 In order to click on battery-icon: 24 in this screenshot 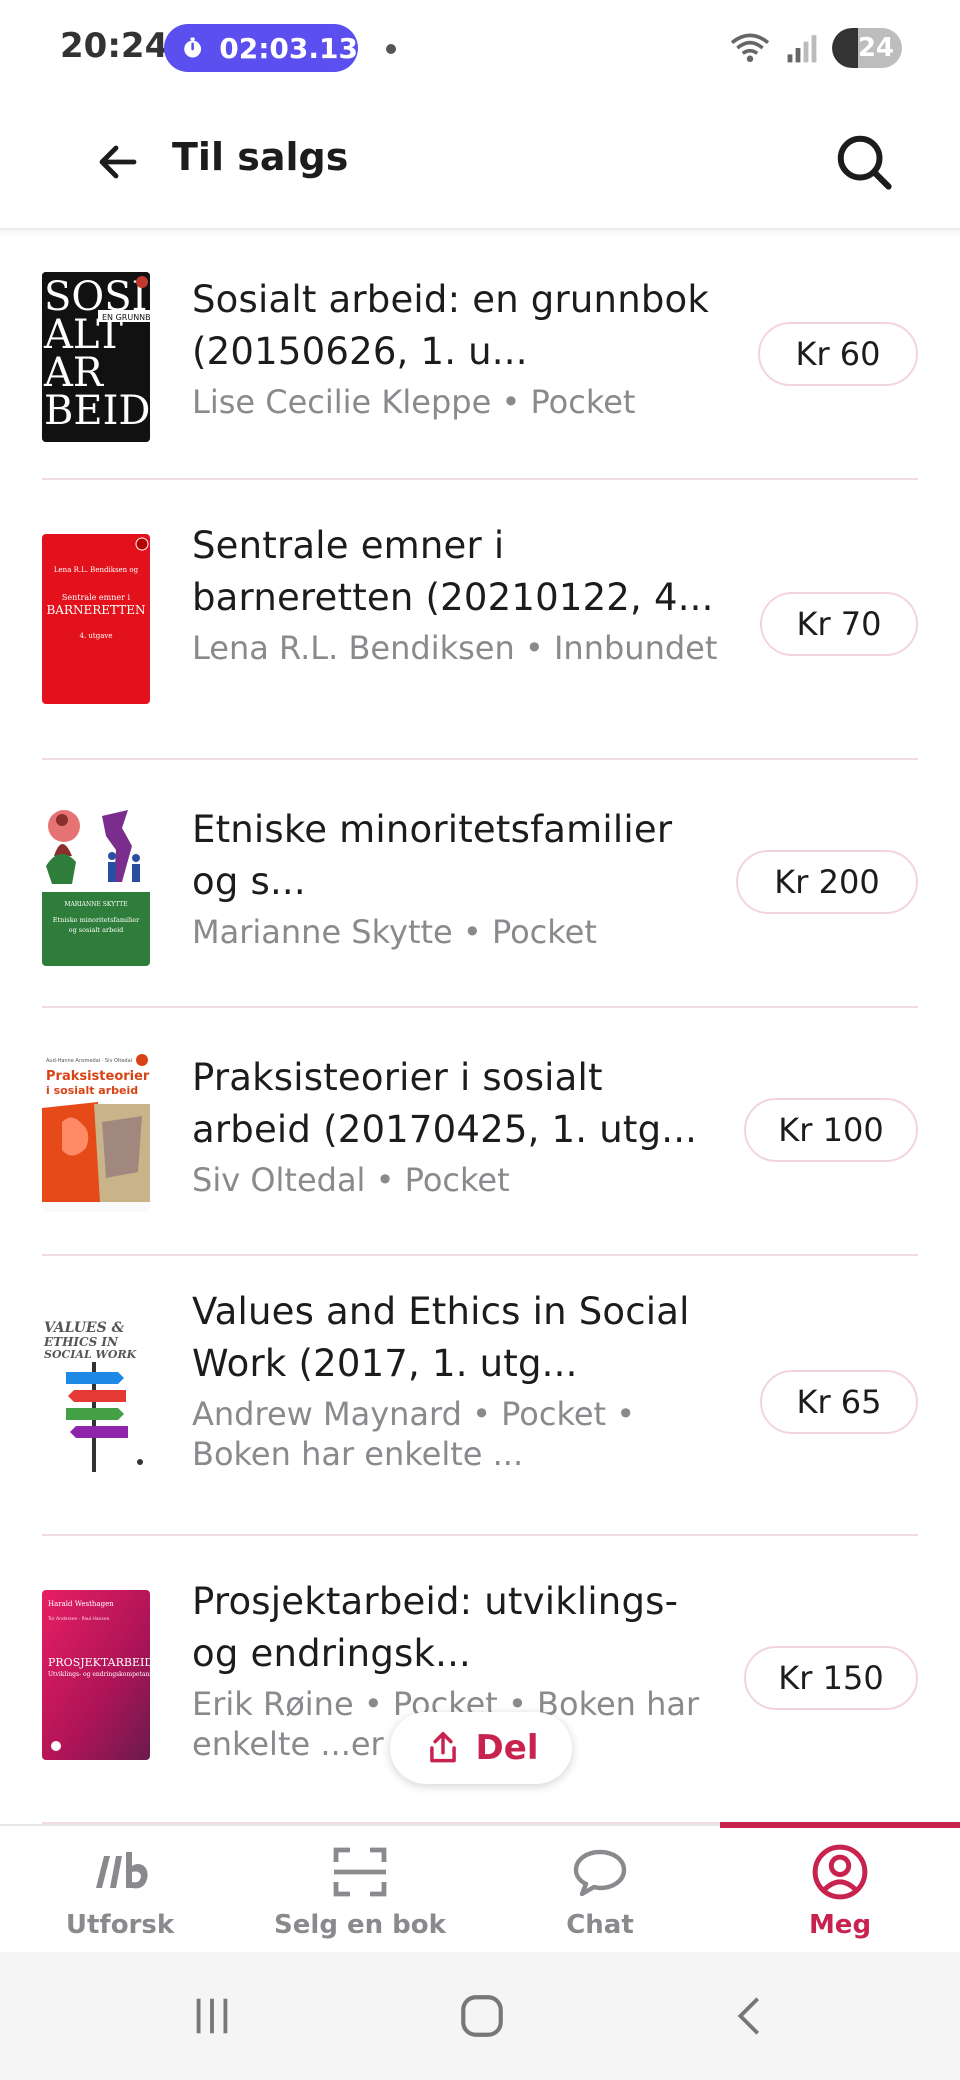, I will do `click(867, 48)`.